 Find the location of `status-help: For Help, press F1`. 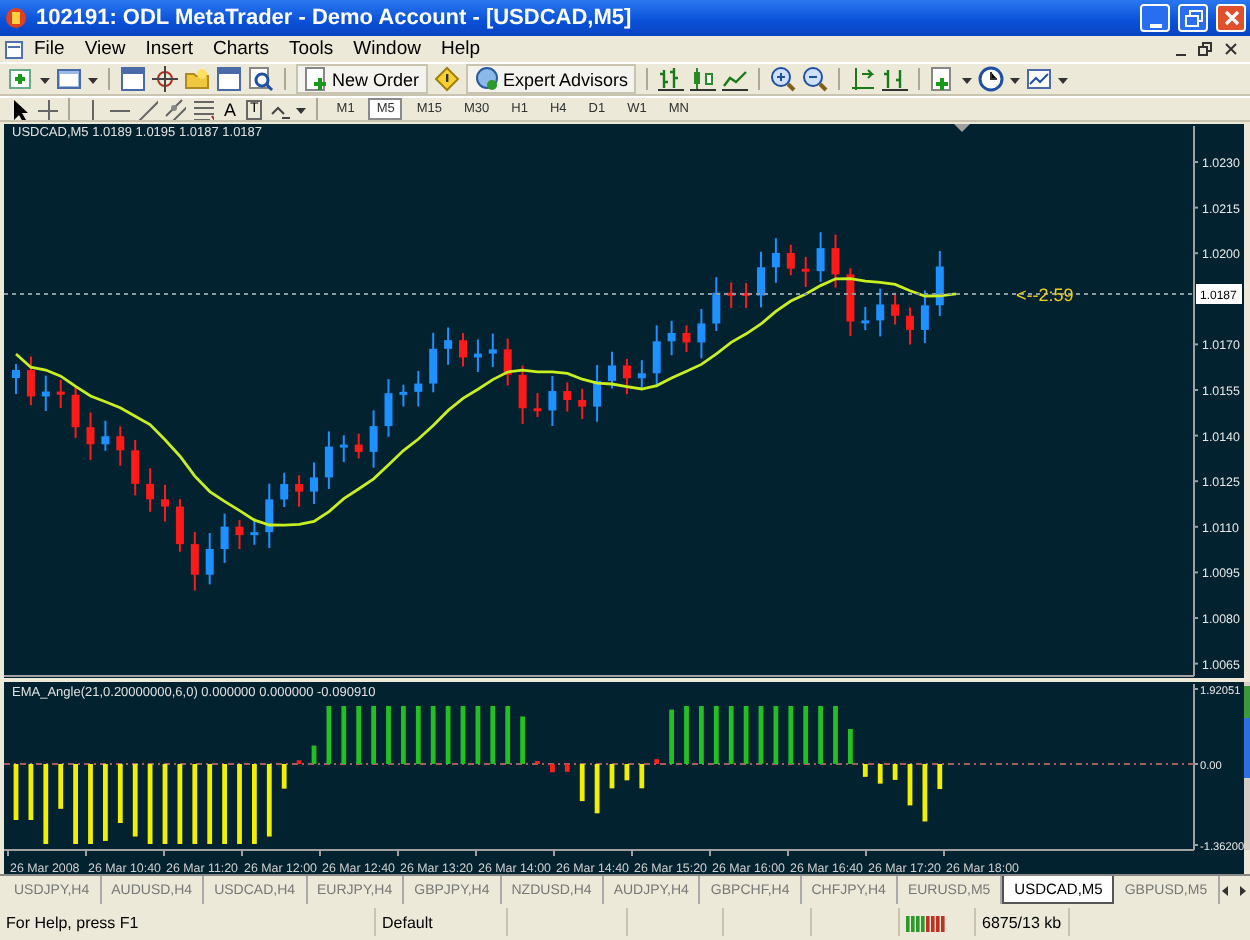

status-help: For Help, press F1 is located at coordinates (188, 922).